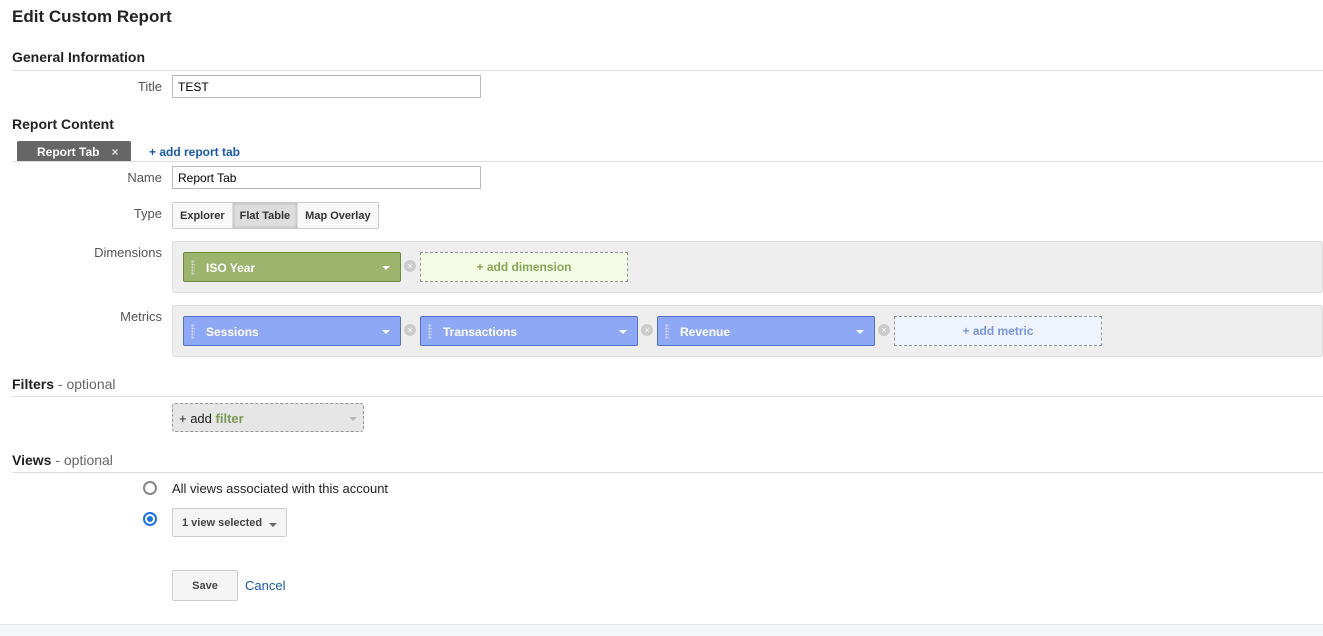 This screenshot has width=1323, height=636. What do you see at coordinates (149, 86) in the screenshot?
I see `title-label: Title` at bounding box center [149, 86].